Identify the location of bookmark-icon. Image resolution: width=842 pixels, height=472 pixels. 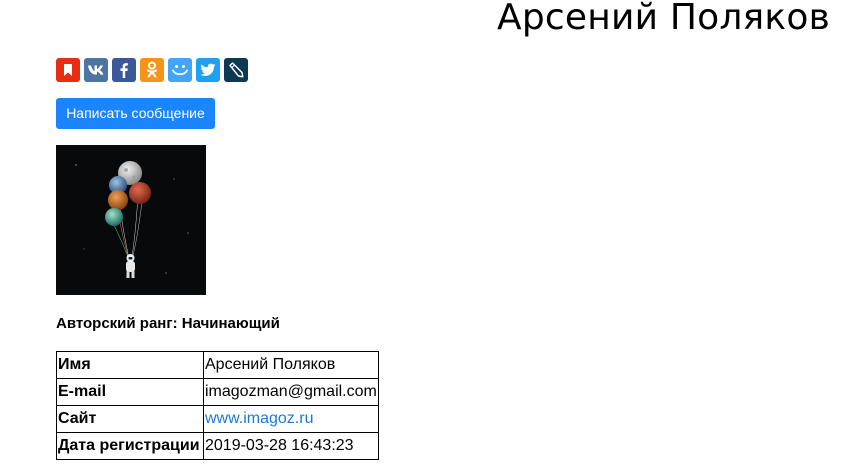
(68, 70).